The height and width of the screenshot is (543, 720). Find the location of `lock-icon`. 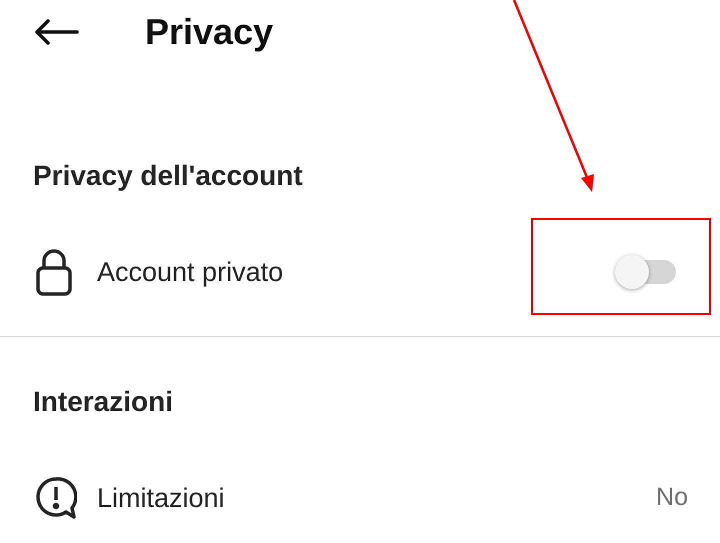

lock-icon is located at coordinates (54, 272).